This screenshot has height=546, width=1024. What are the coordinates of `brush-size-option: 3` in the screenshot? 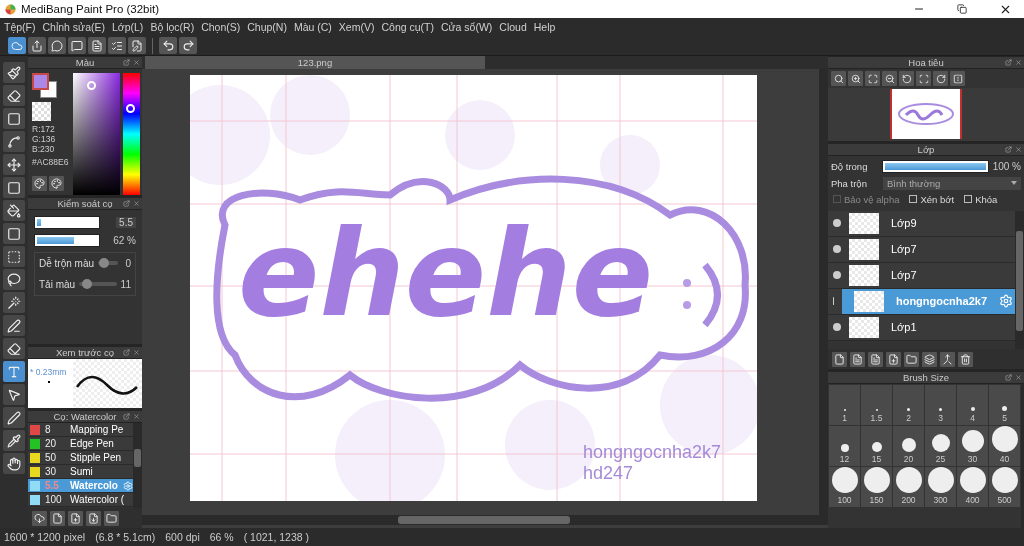 It's located at (940, 405).